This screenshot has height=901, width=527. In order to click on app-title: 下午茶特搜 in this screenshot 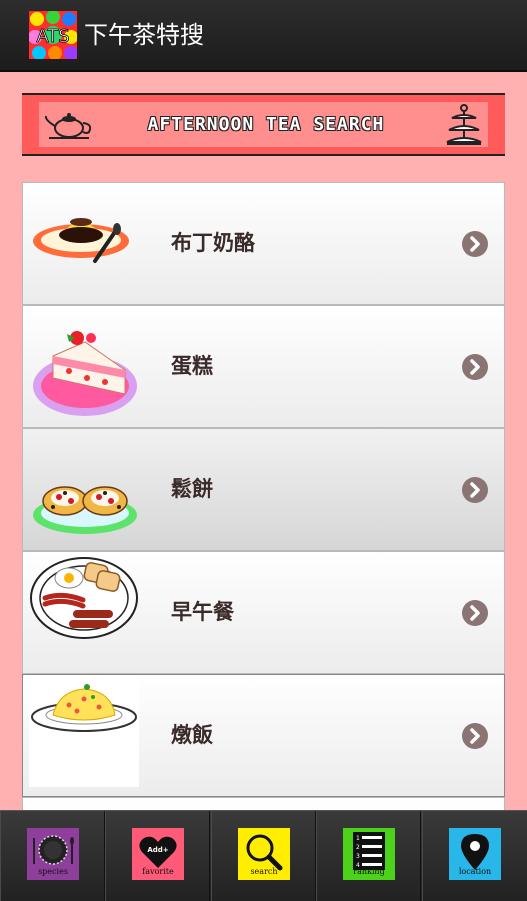, I will do `click(144, 35)`.